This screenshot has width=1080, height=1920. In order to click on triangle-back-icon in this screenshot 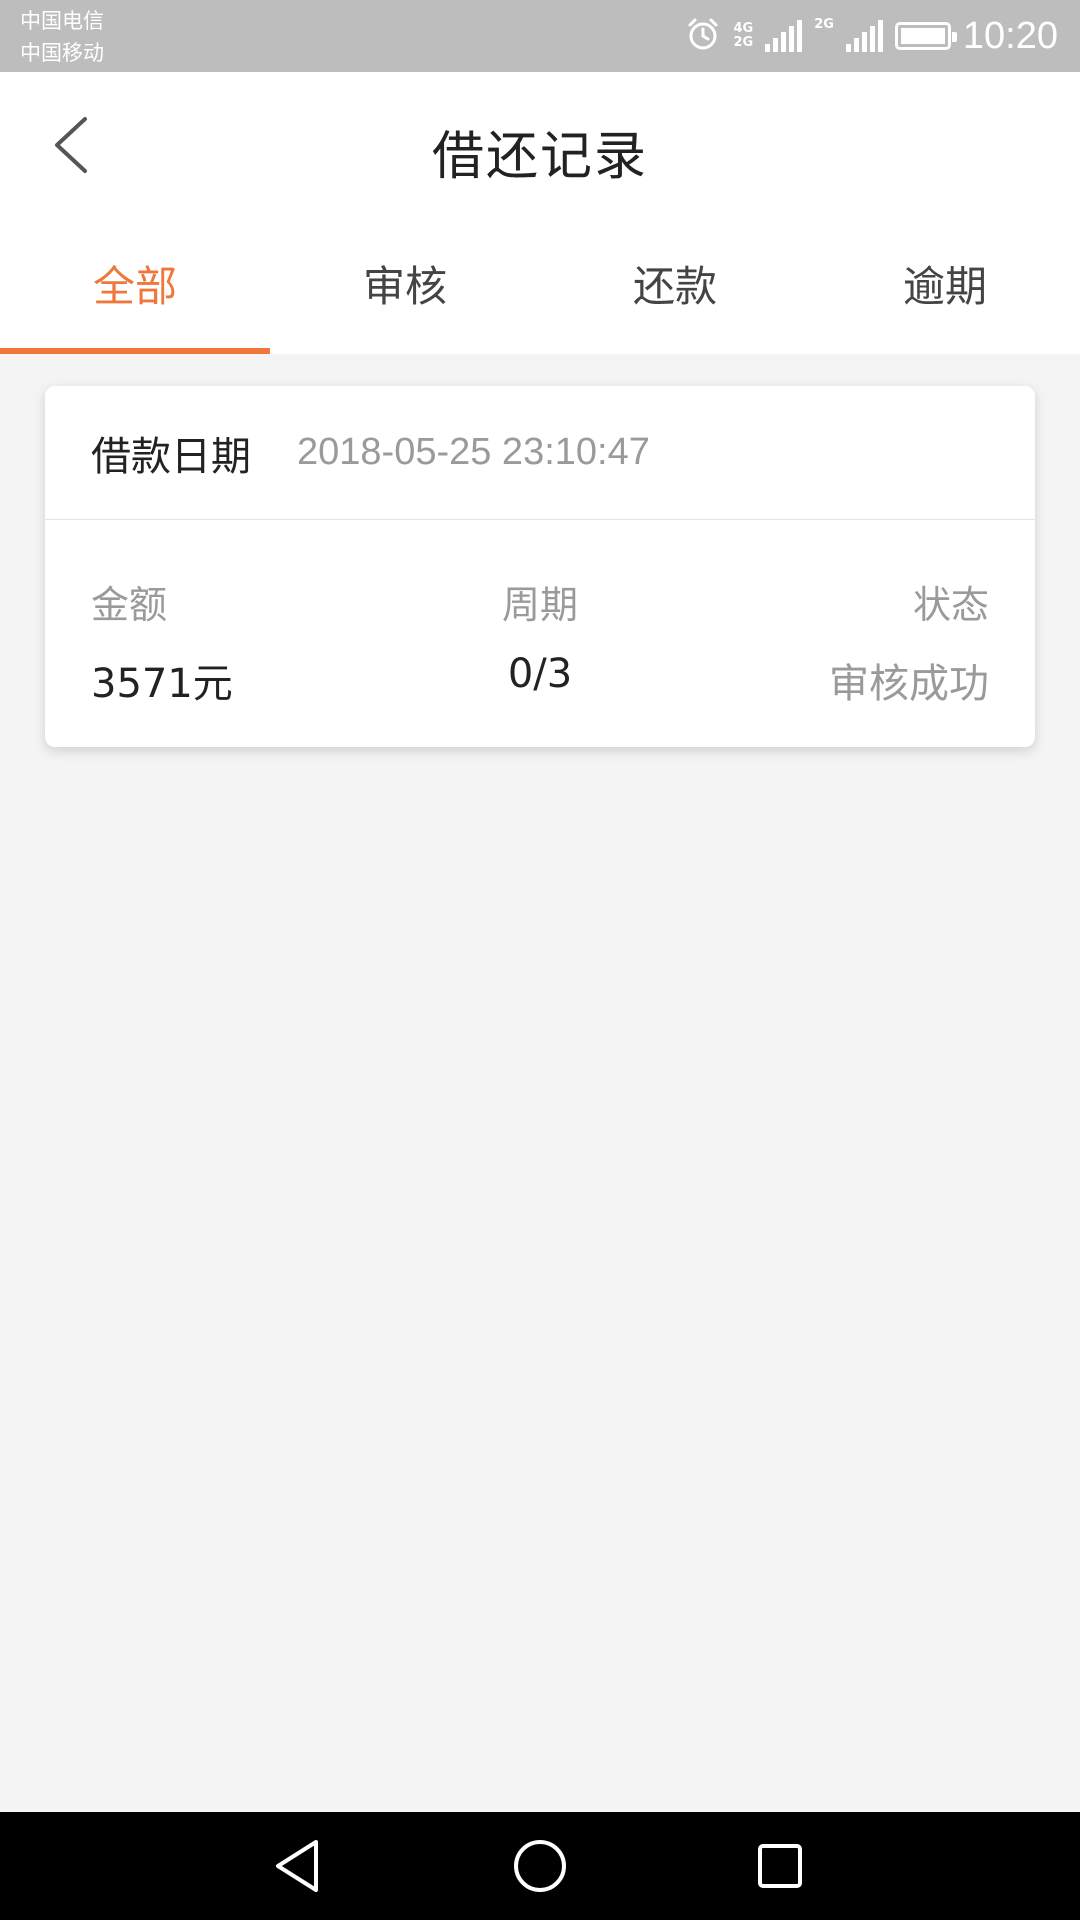, I will do `click(298, 1866)`.